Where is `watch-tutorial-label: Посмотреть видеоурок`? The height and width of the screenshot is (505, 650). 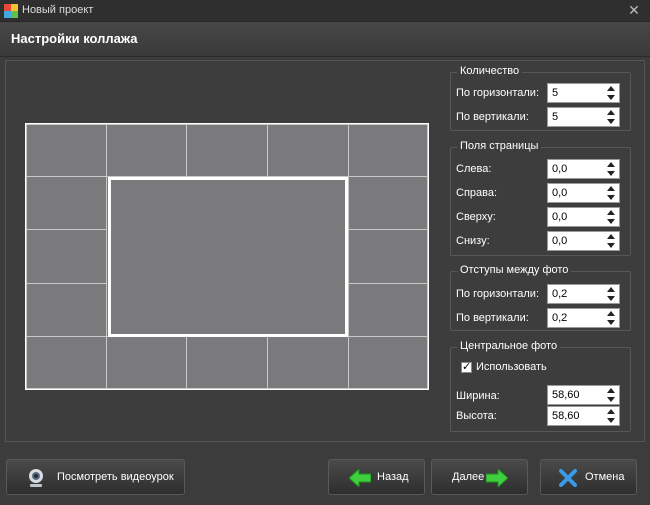 watch-tutorial-label: Посмотреть видеоурок is located at coordinates (115, 477).